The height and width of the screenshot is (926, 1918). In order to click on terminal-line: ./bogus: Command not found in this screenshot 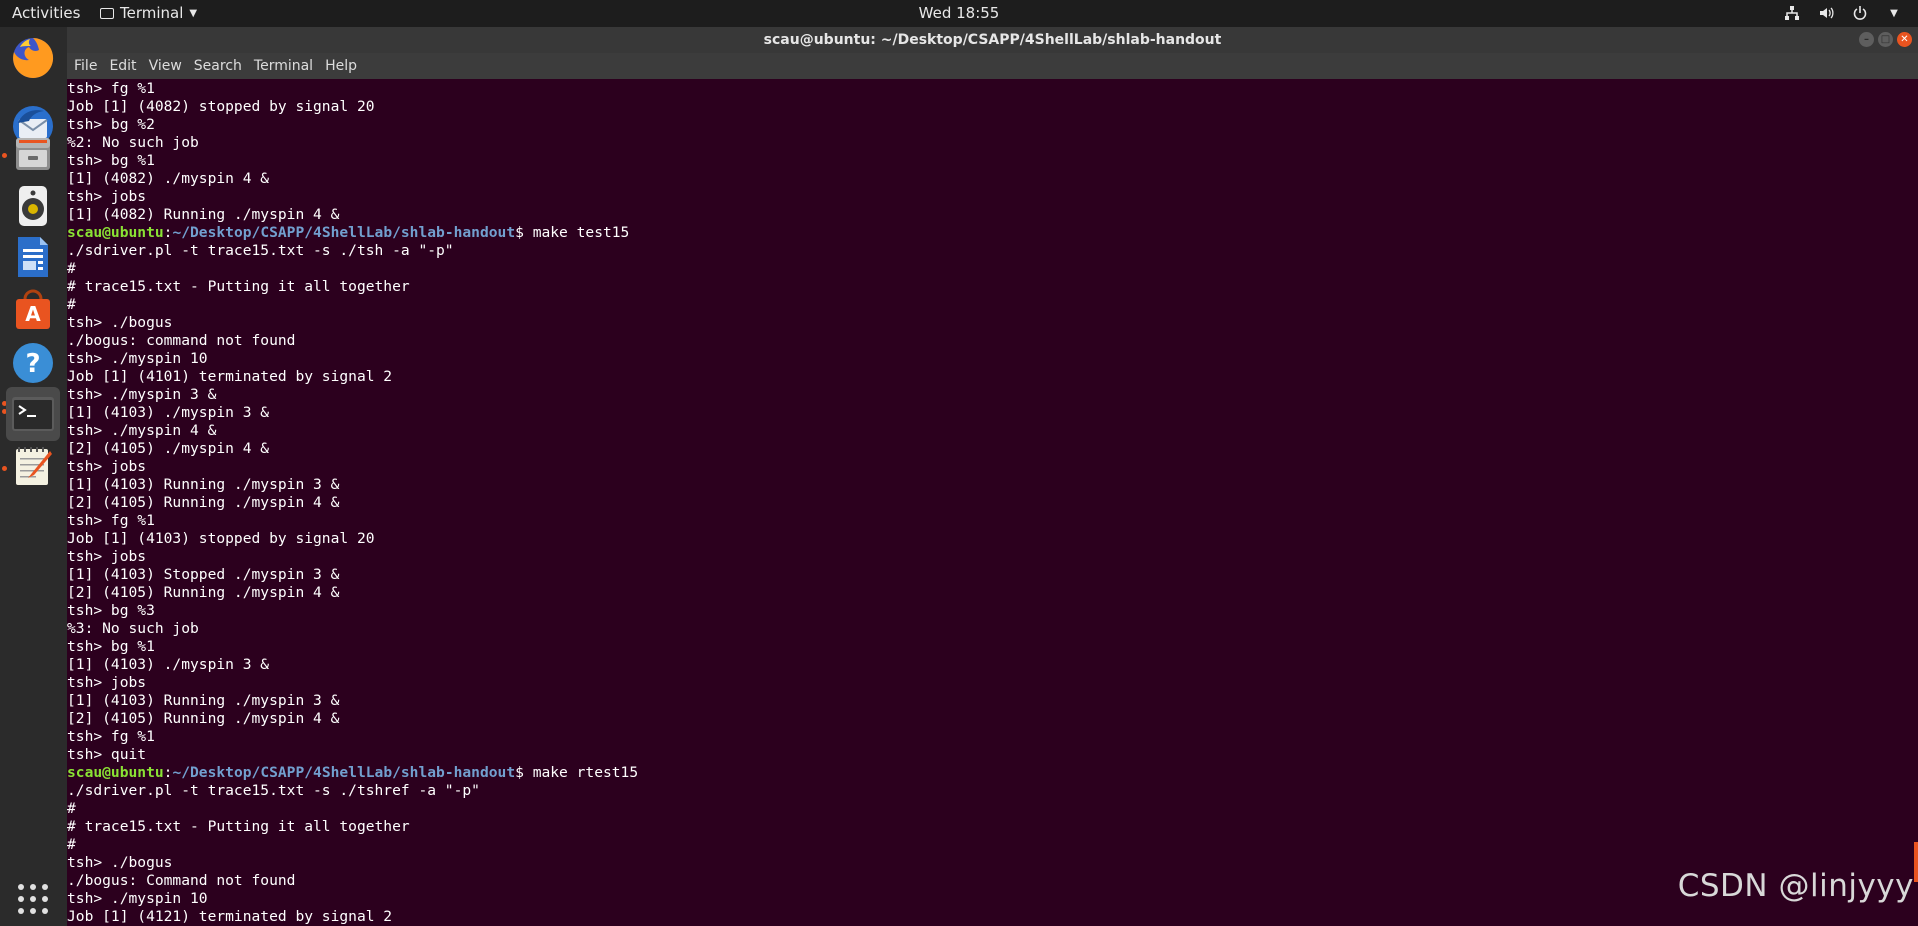, I will do `click(181, 880)`.